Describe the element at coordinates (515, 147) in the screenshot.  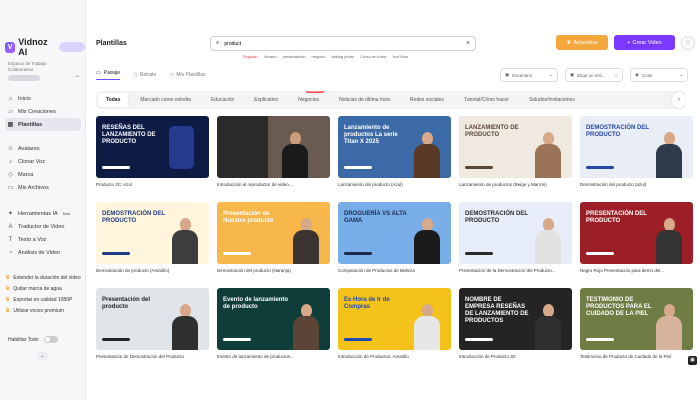
I see `template-thumbnail: LANZAMIENTO DE PRODUCTO` at that location.